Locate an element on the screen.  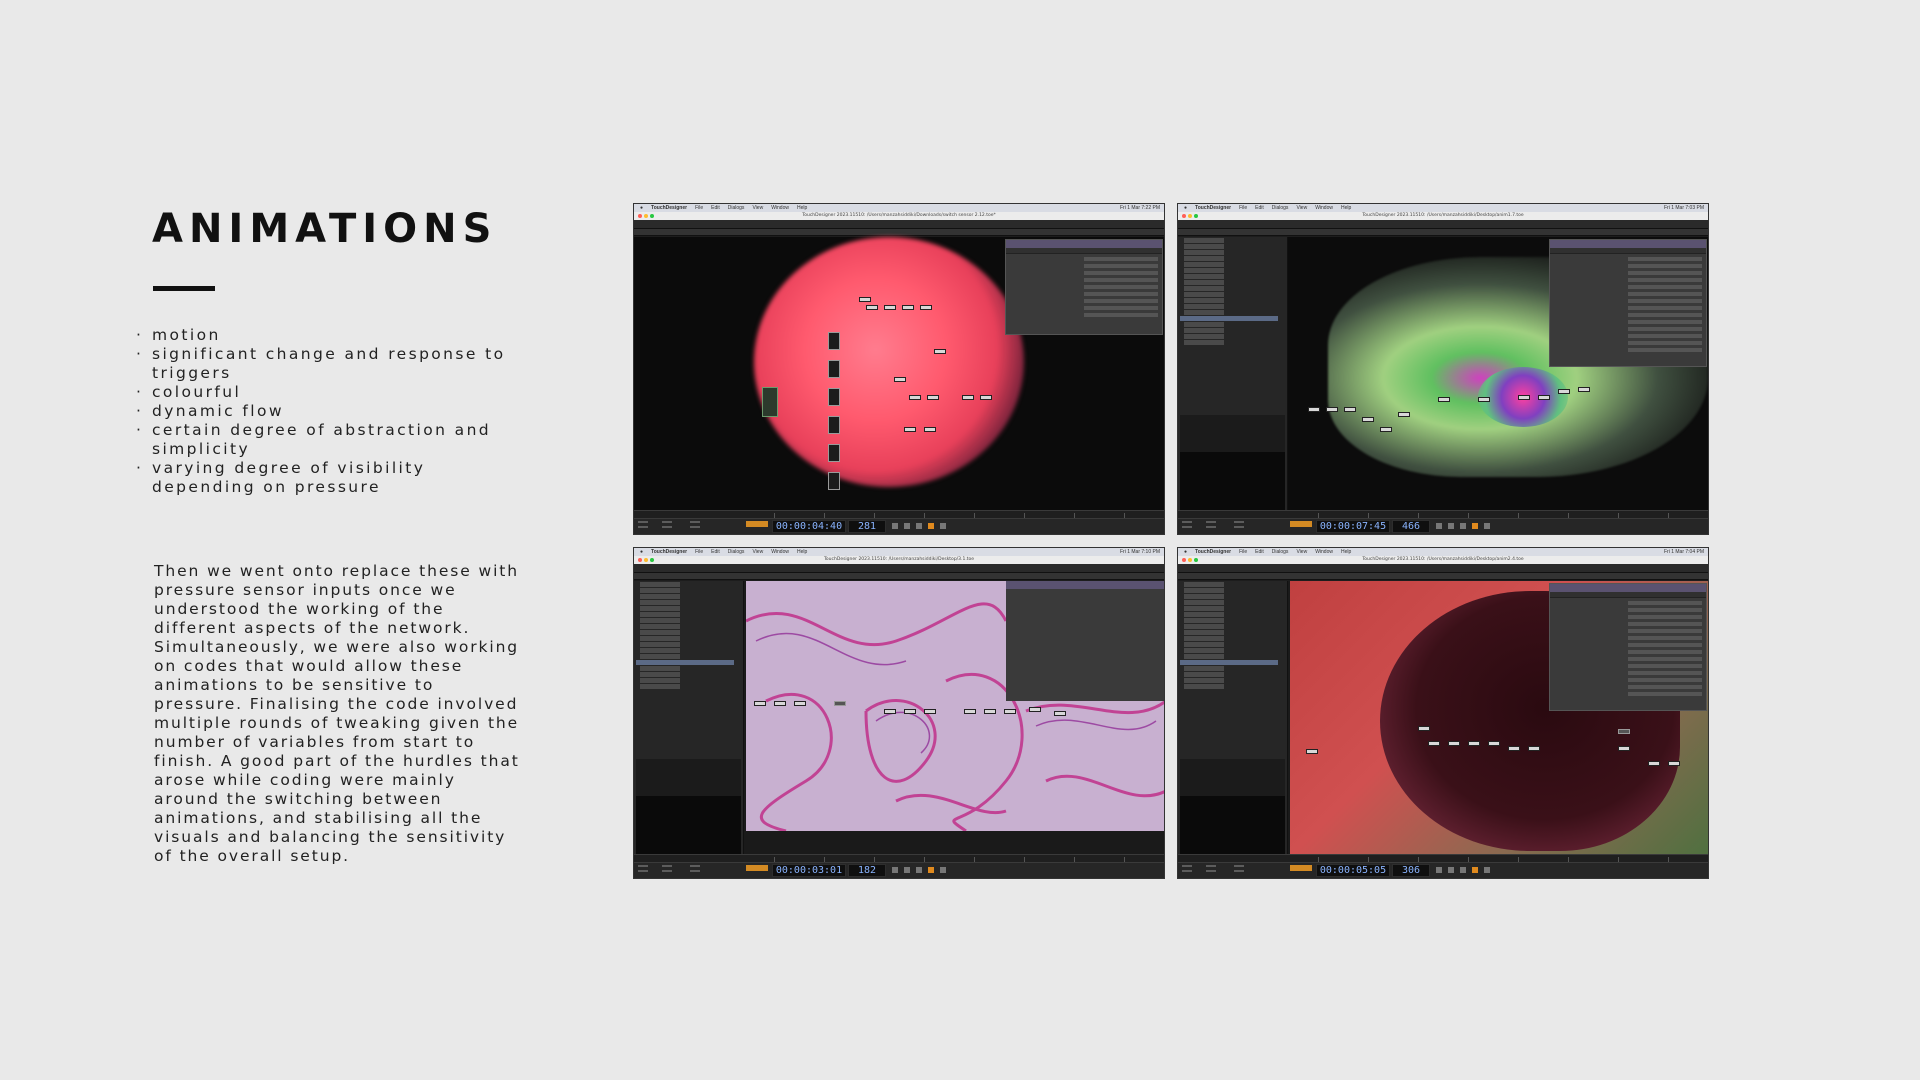
frame-display: 466 is located at coordinates (1411, 526).